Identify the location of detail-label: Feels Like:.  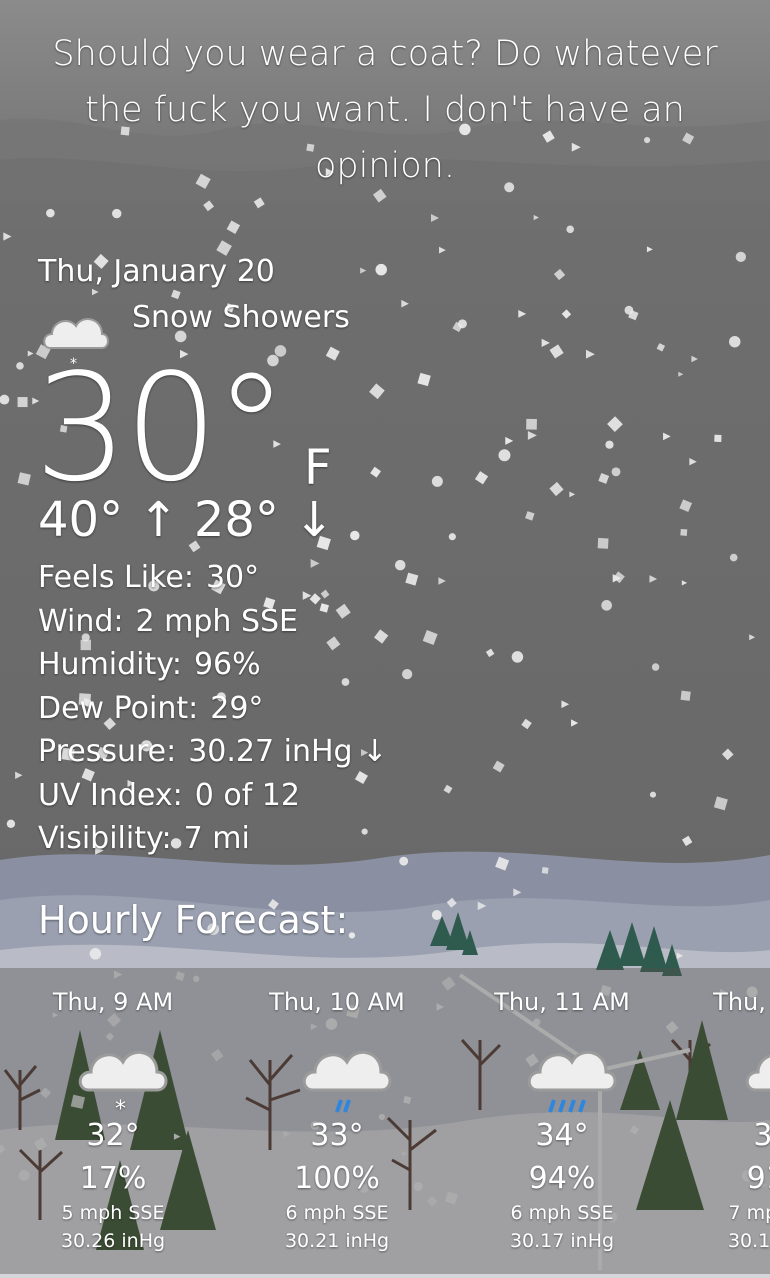
(116, 577).